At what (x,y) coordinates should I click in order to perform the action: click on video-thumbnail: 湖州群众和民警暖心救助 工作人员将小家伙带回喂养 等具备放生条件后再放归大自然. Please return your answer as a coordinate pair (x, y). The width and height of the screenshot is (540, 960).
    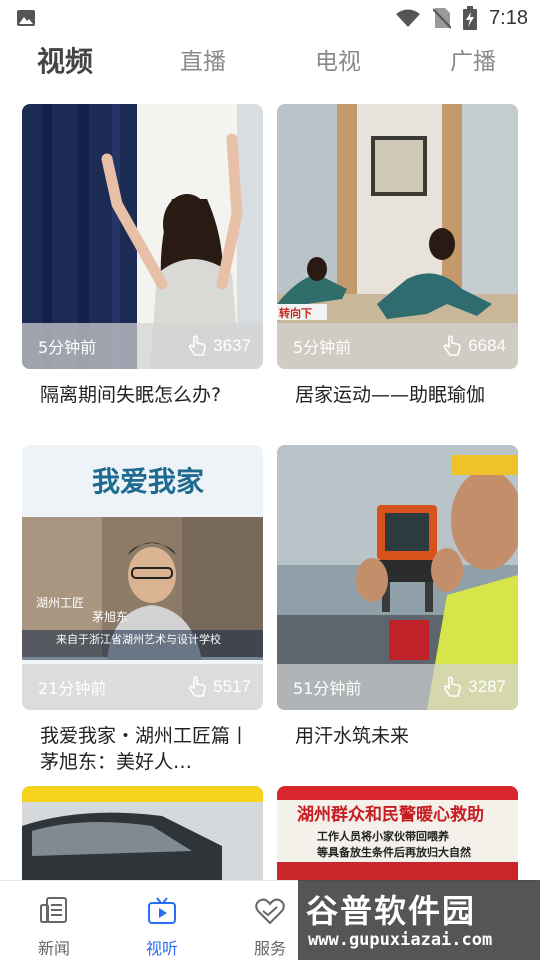
    Looking at the image, I should click on (397, 833).